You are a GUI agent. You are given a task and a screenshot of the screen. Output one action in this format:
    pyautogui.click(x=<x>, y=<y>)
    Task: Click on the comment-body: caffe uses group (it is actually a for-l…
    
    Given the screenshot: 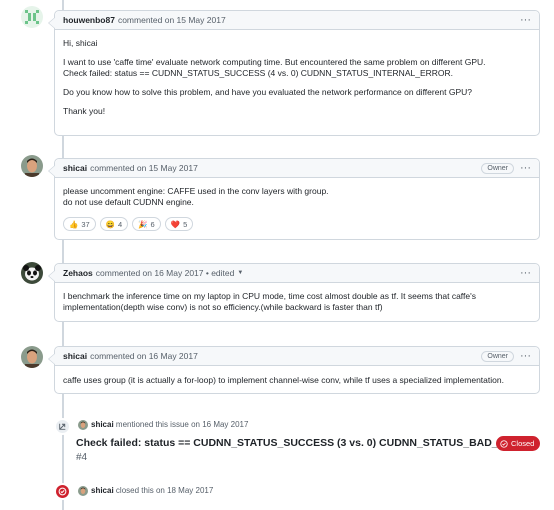 What is the action you would take?
    pyautogui.click(x=297, y=380)
    